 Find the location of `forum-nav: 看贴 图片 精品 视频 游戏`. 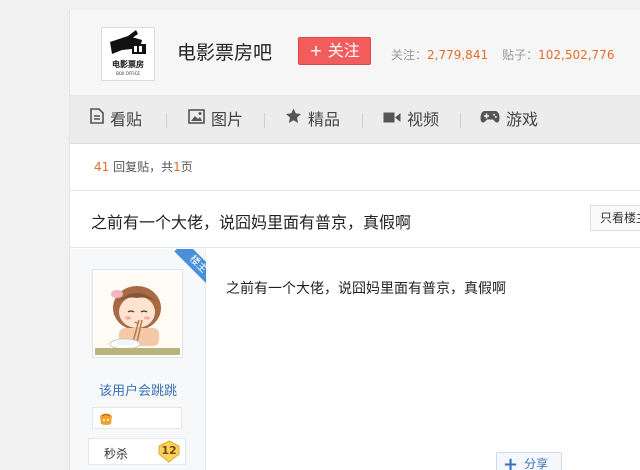

forum-nav: 看贴 图片 精品 视频 游戏 is located at coordinates (355, 120).